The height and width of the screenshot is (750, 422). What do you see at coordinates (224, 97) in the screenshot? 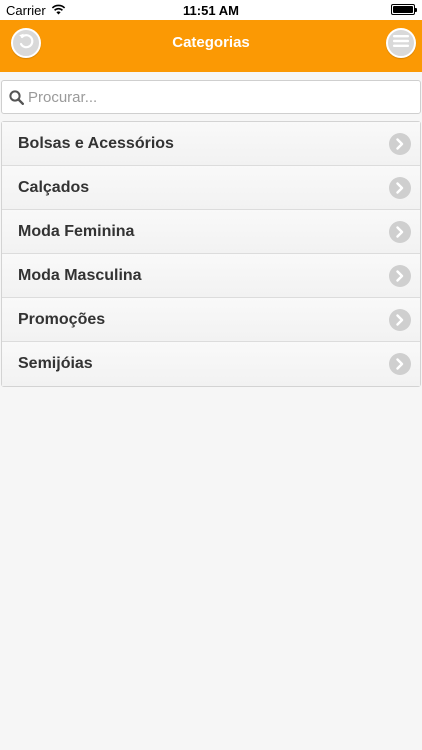
I see `search-input` at bounding box center [224, 97].